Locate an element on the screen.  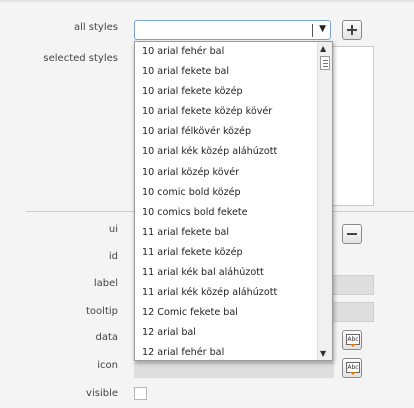
dropdown-item: 10 arial fekete közép is located at coordinates (226, 92).